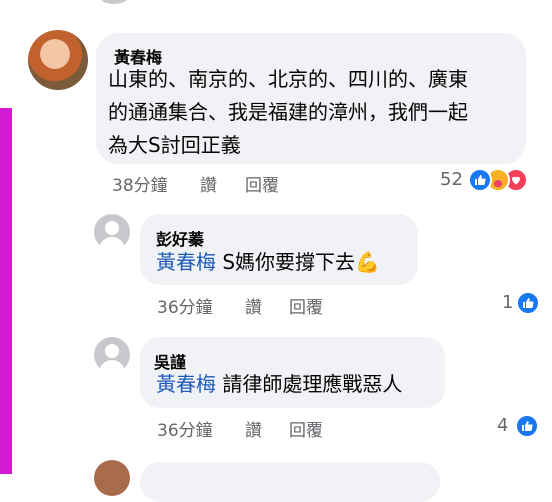  Describe the element at coordinates (174, 145) in the screenshot. I see `comment-text-line-3: 為大S討回正義` at that location.